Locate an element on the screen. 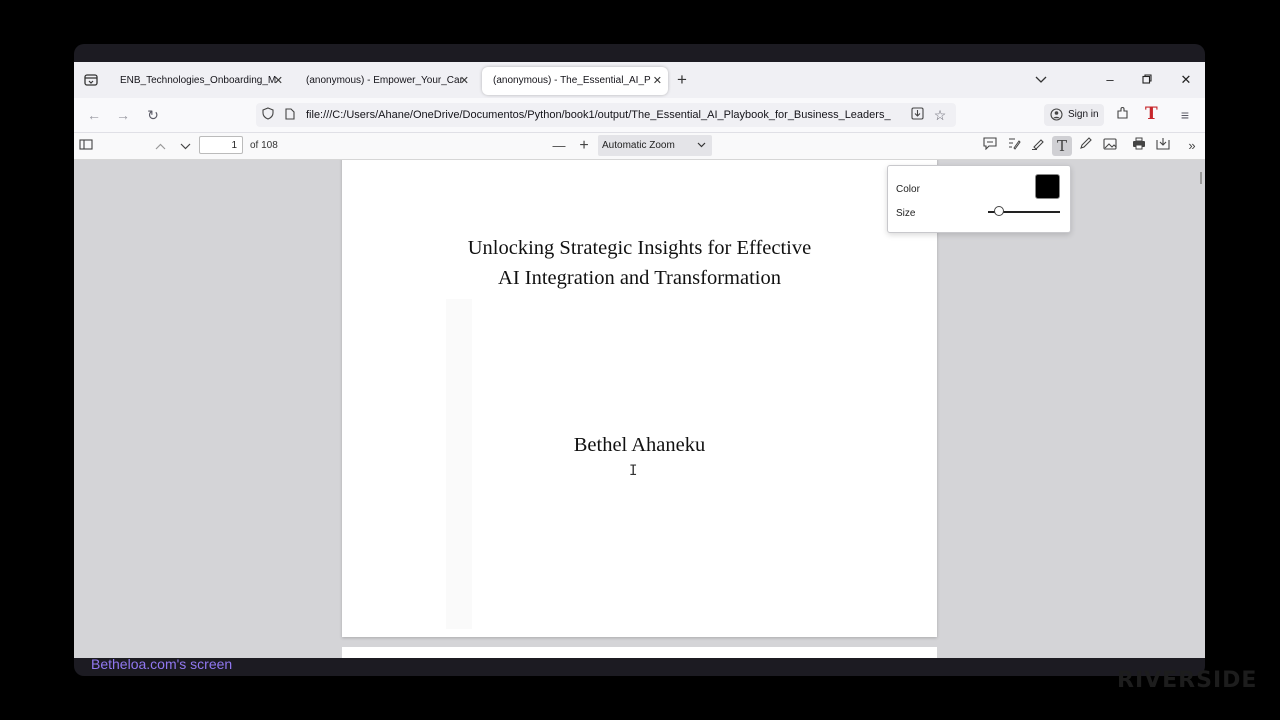  zoom-out-icon: — is located at coordinates (559, 146).